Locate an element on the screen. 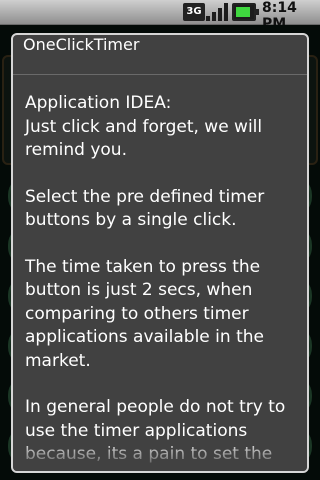 Image resolution: width=320 pixels, height=480 pixels. battery-charging-icon is located at coordinates (245, 12).